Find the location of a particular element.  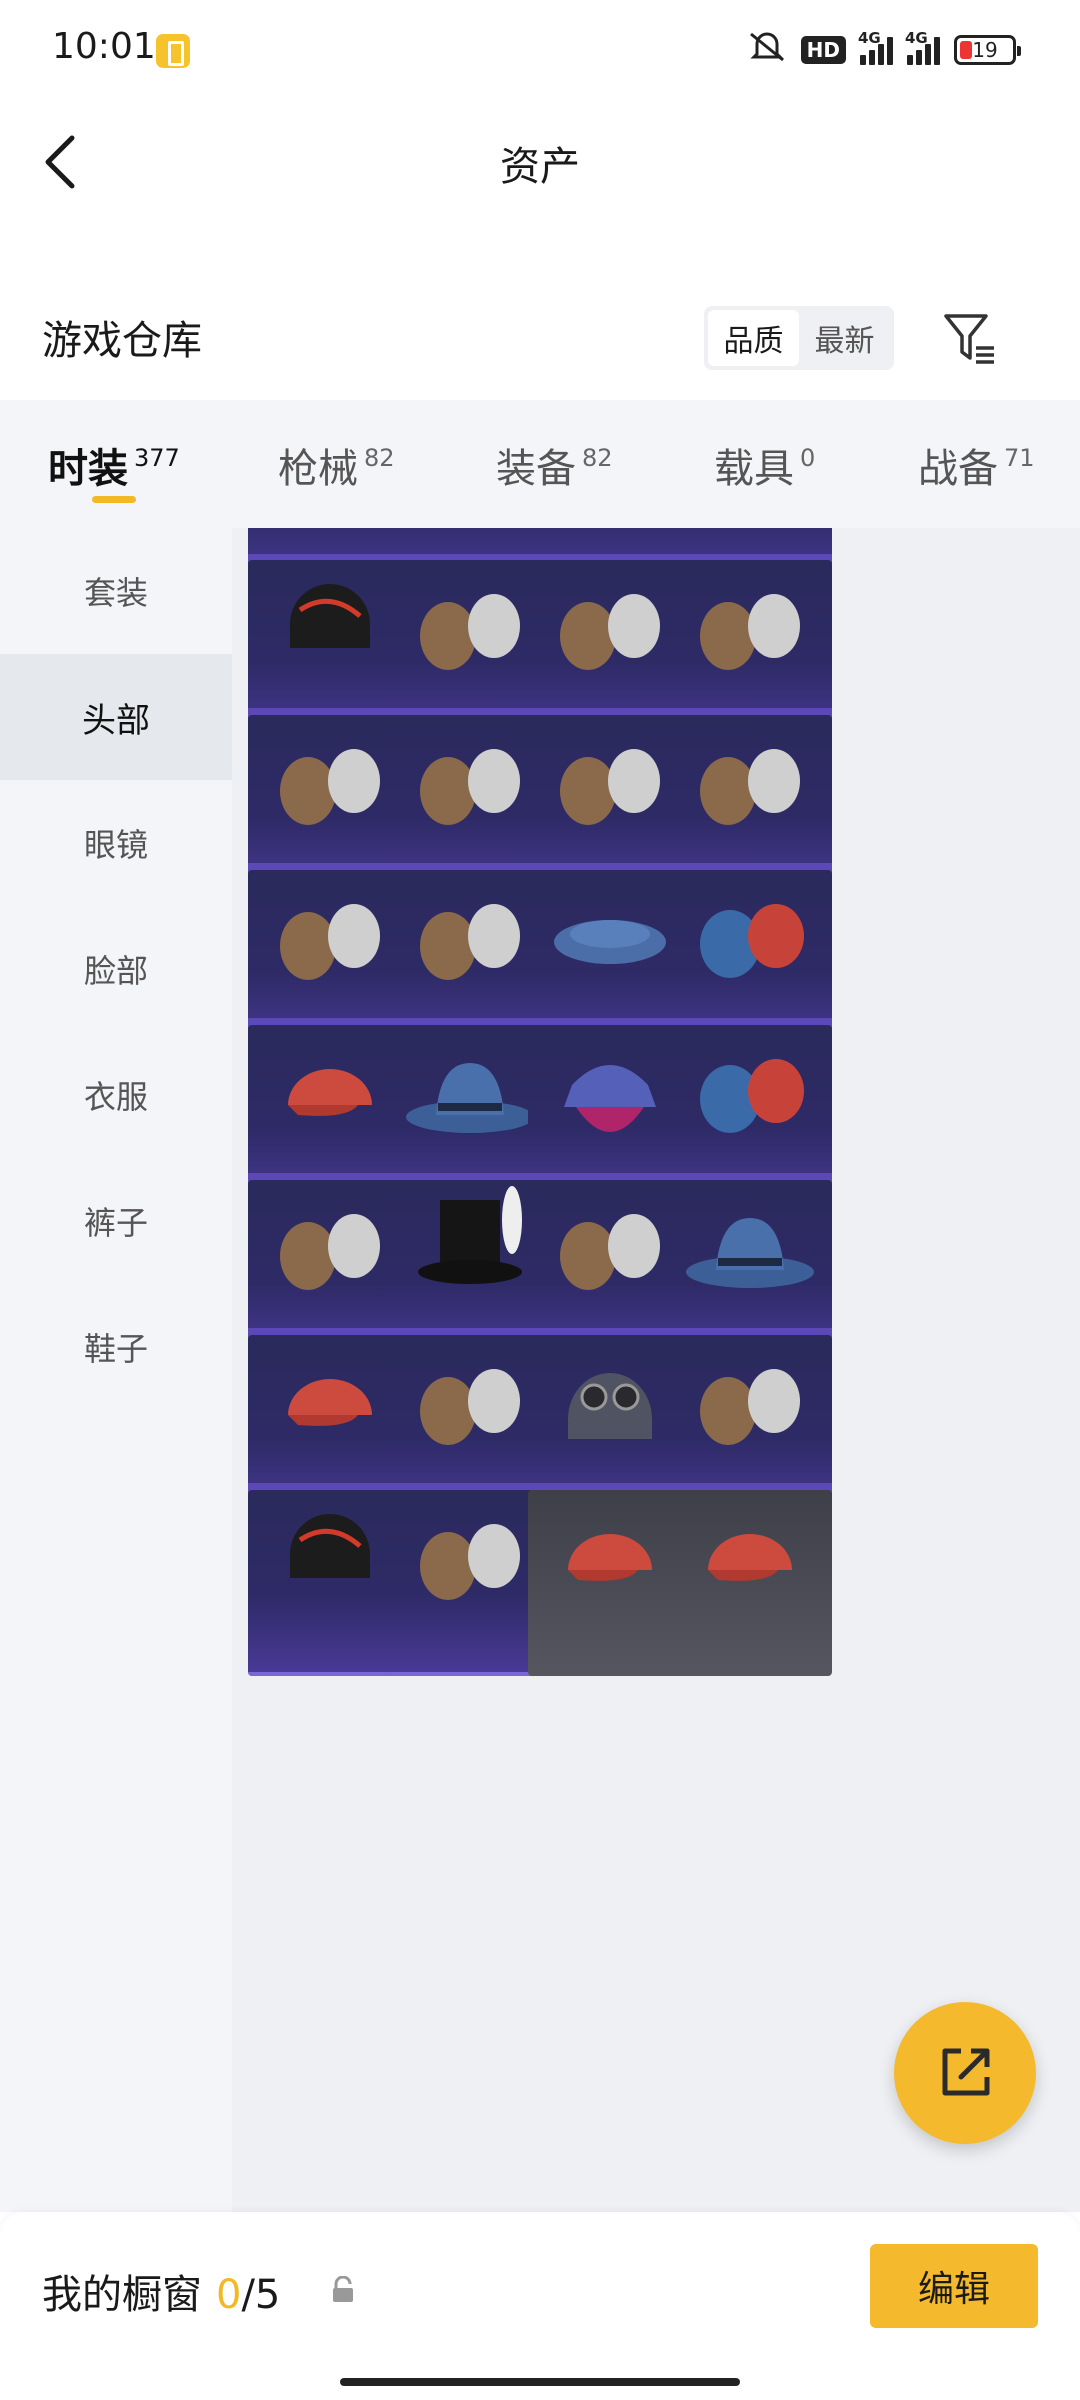

sort-option-quality: 品质 is located at coordinates (753, 338).